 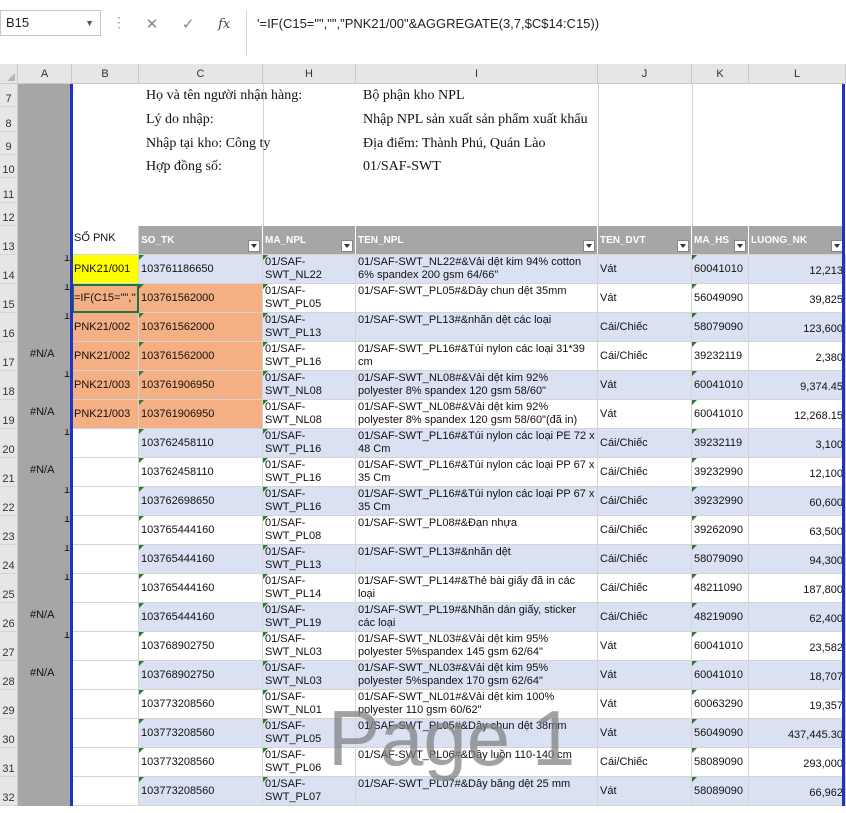 I want to click on cell-l: 19,357, so click(x=797, y=704).